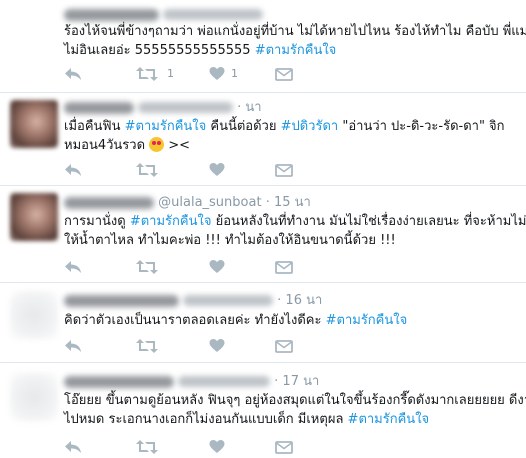  I want to click on like-count: 1, so click(234, 73).